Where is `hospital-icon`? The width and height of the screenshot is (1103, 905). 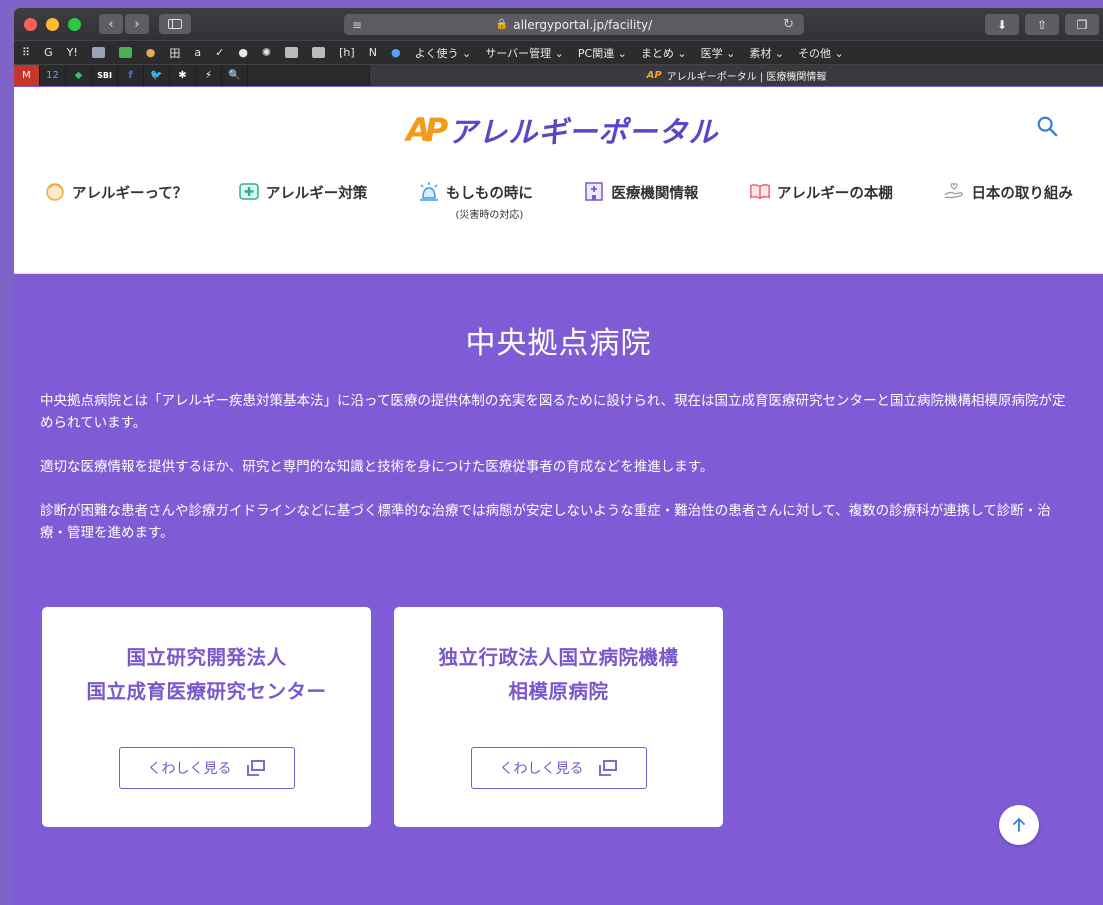 hospital-icon is located at coordinates (594, 191).